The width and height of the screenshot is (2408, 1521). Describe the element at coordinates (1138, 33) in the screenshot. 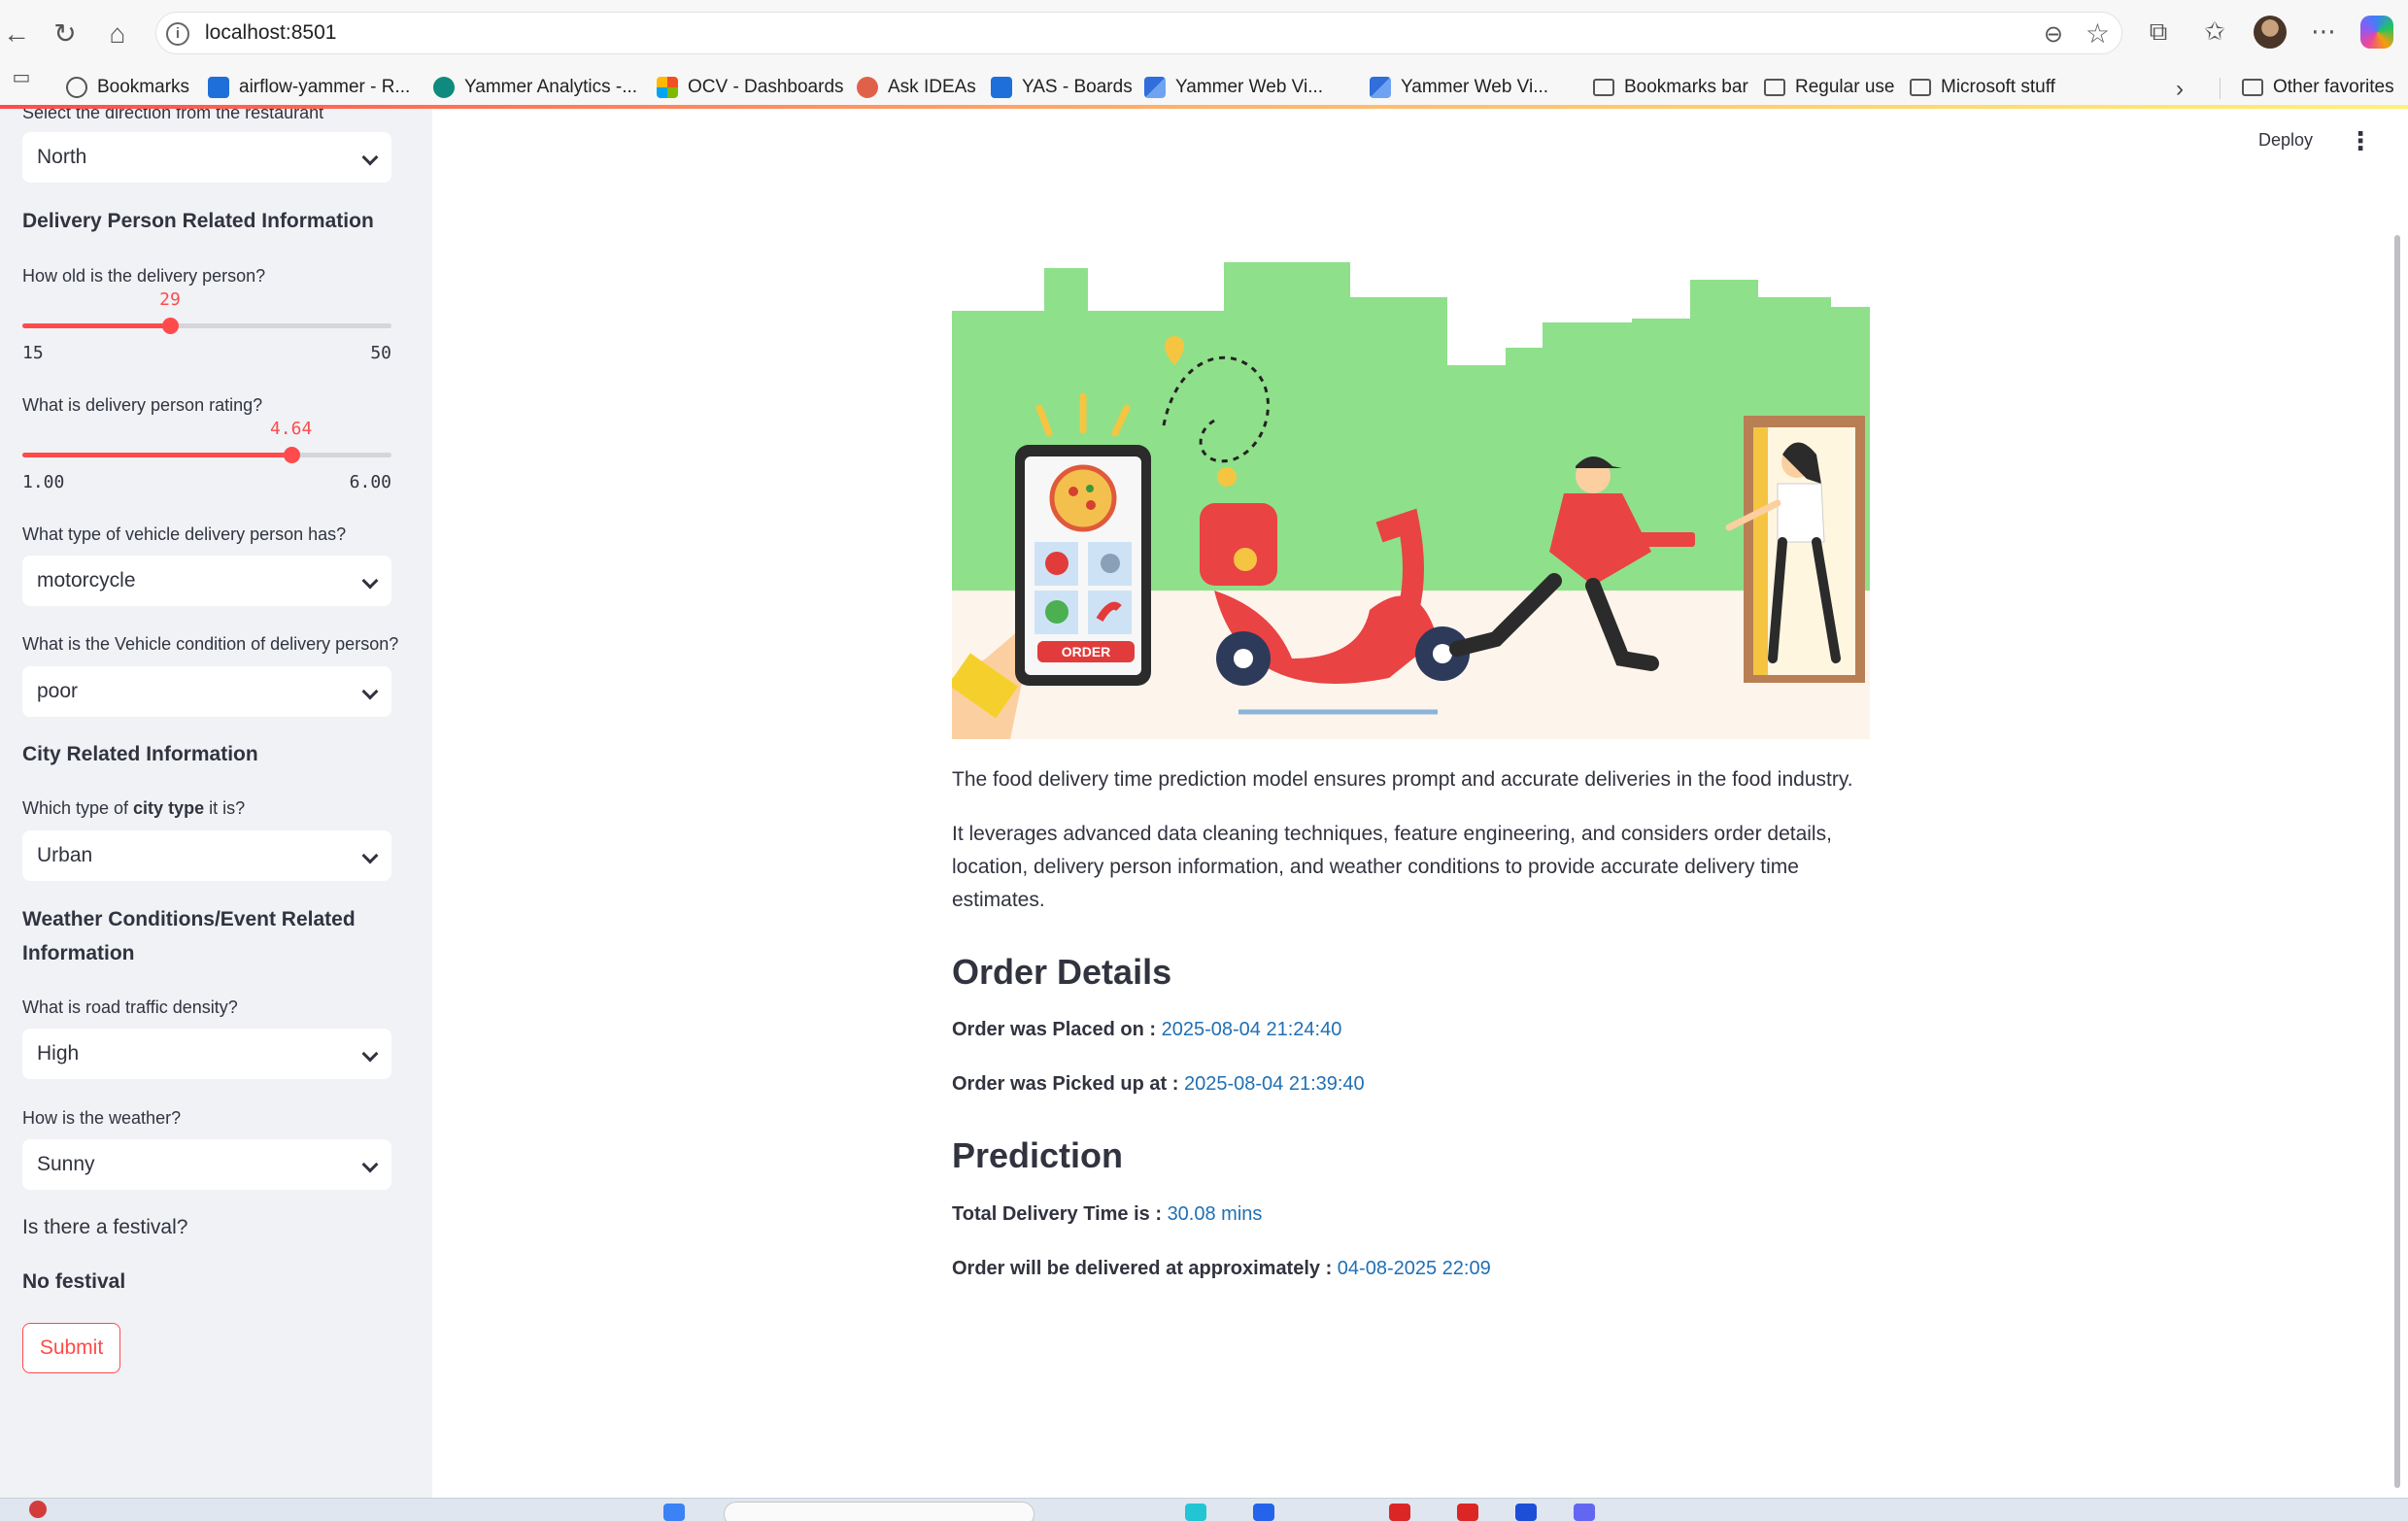

I see `address-bar: i localhost:8501 ⊖ ☆` at that location.